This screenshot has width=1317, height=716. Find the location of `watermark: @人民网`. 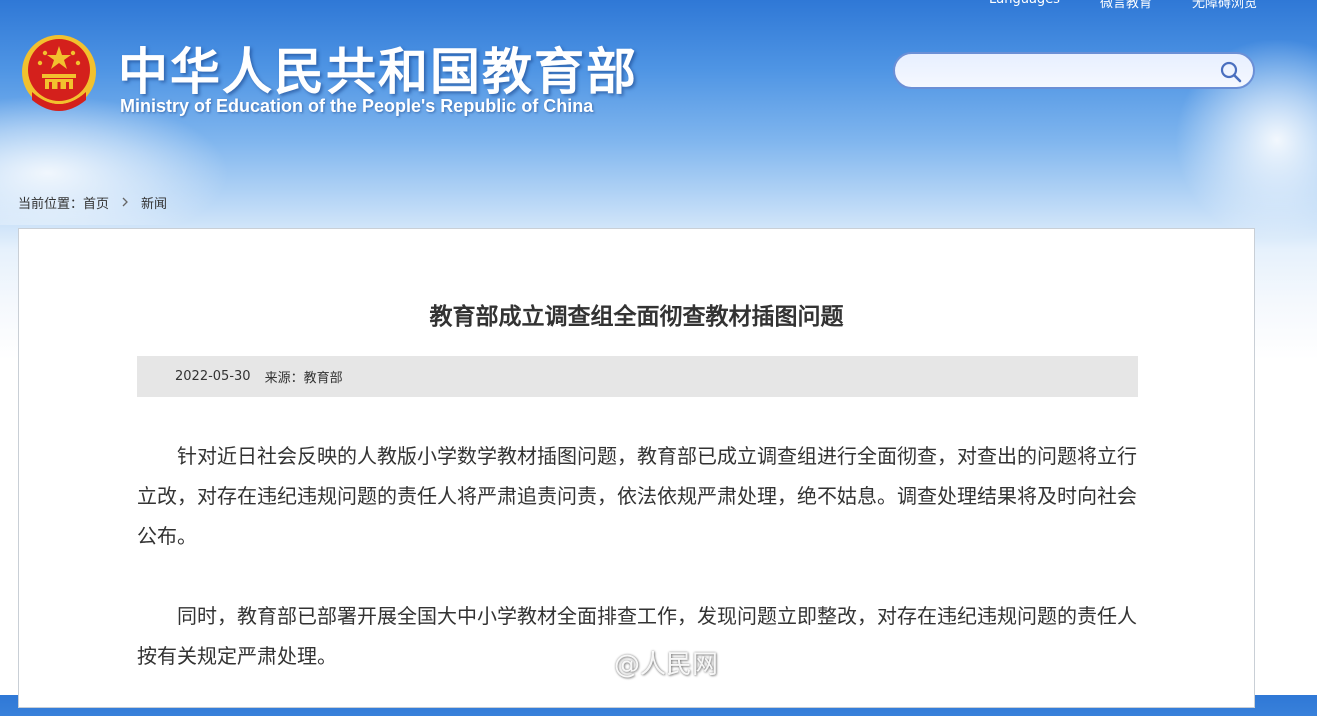

watermark: @人民网 is located at coordinates (642, 662).